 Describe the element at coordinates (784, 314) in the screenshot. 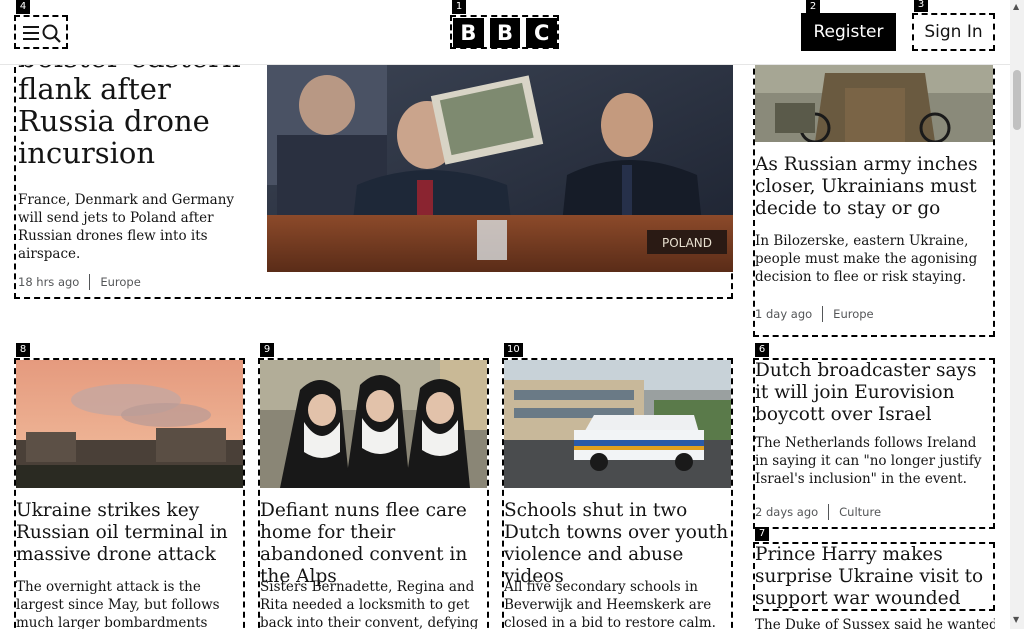

I see `timestamp: 1 day ago` at that location.